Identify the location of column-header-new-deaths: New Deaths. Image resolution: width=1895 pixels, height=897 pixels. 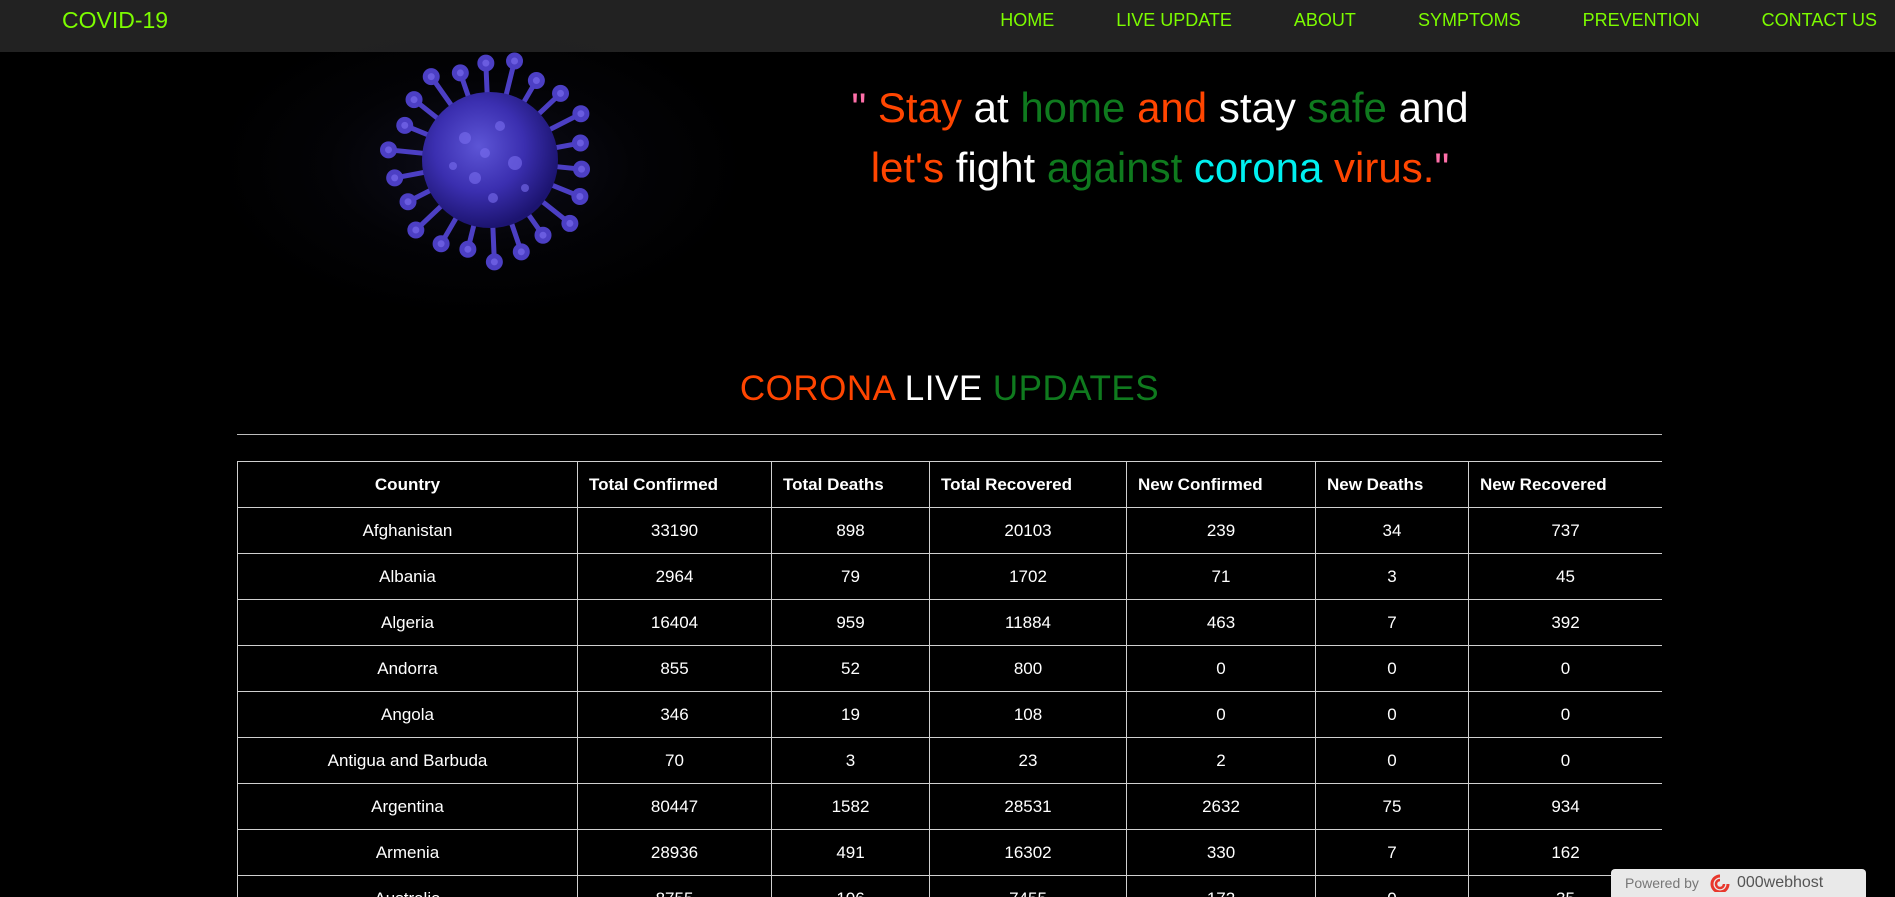
(1392, 484).